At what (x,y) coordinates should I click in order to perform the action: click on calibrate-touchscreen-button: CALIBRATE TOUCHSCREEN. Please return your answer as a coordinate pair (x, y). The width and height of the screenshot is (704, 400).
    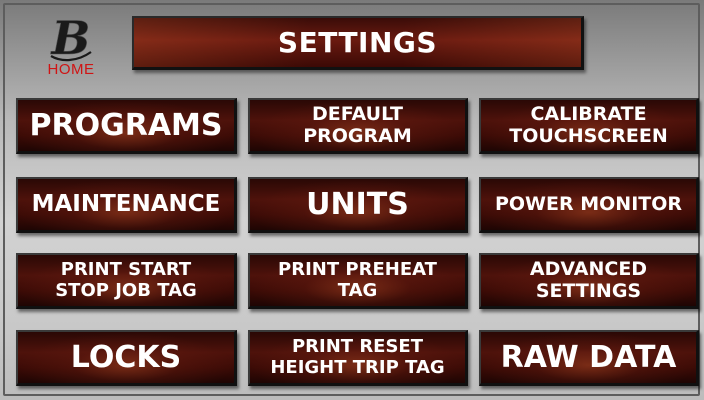
    Looking at the image, I should click on (589, 126).